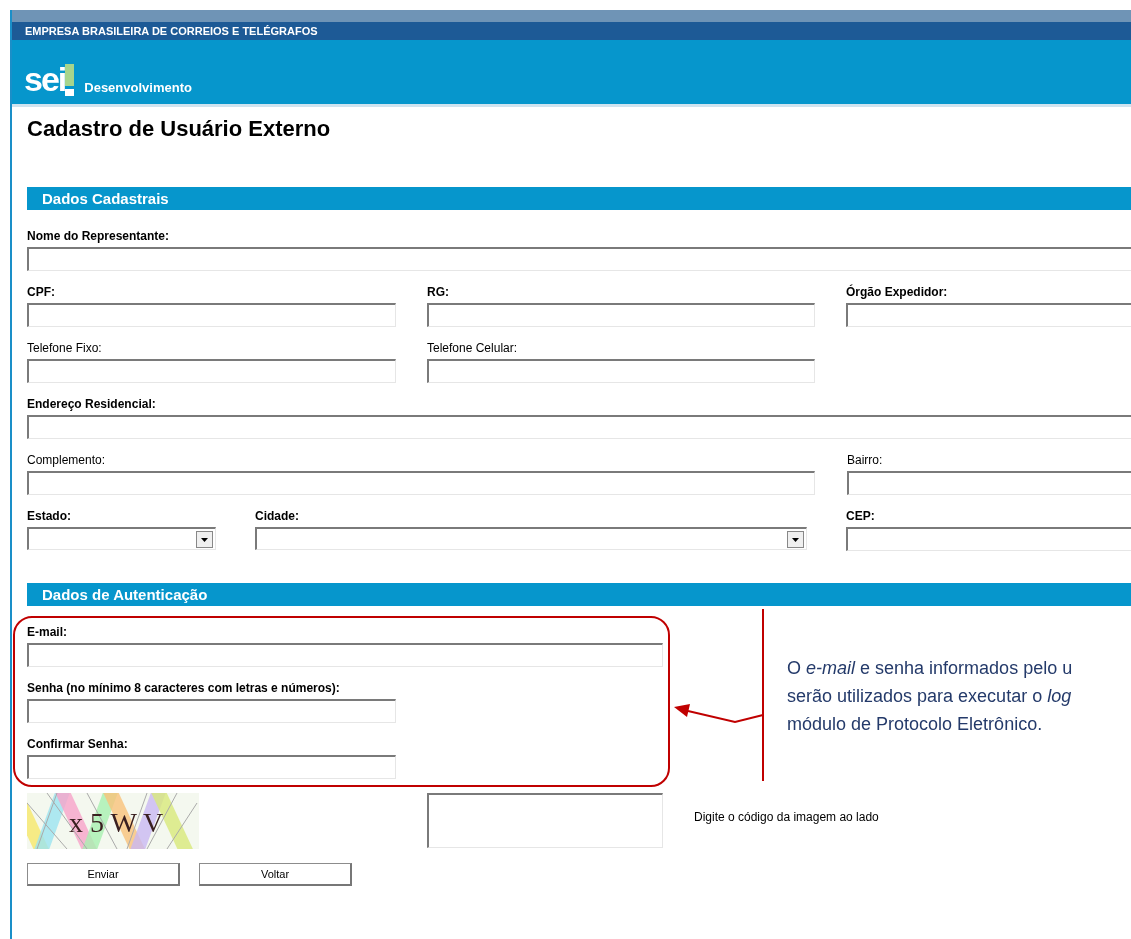 This screenshot has height=939, width=1131. Describe the element at coordinates (116, 823) in the screenshot. I see `captcha-text: x 5 W V` at that location.